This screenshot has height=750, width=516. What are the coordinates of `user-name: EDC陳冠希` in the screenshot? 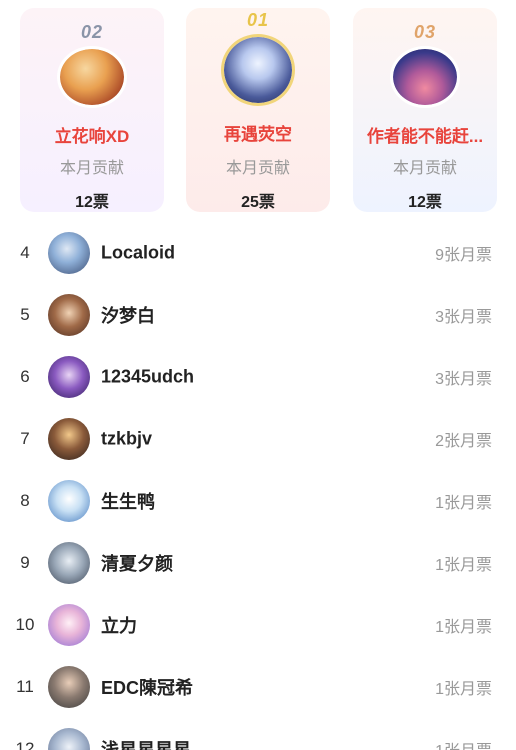 It's located at (147, 687).